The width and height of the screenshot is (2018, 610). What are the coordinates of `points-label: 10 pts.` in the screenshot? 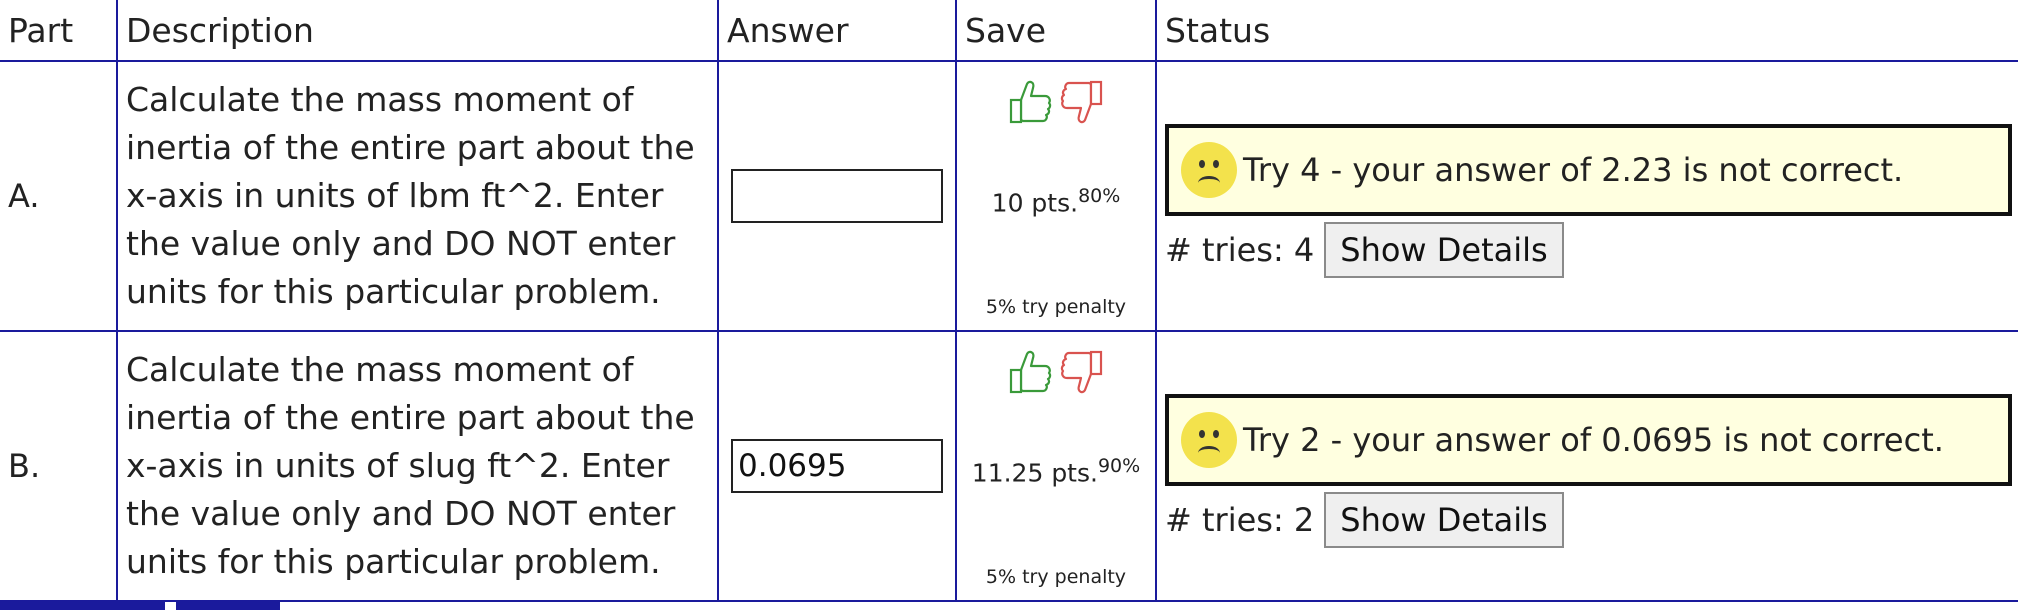 It's located at (1035, 203).